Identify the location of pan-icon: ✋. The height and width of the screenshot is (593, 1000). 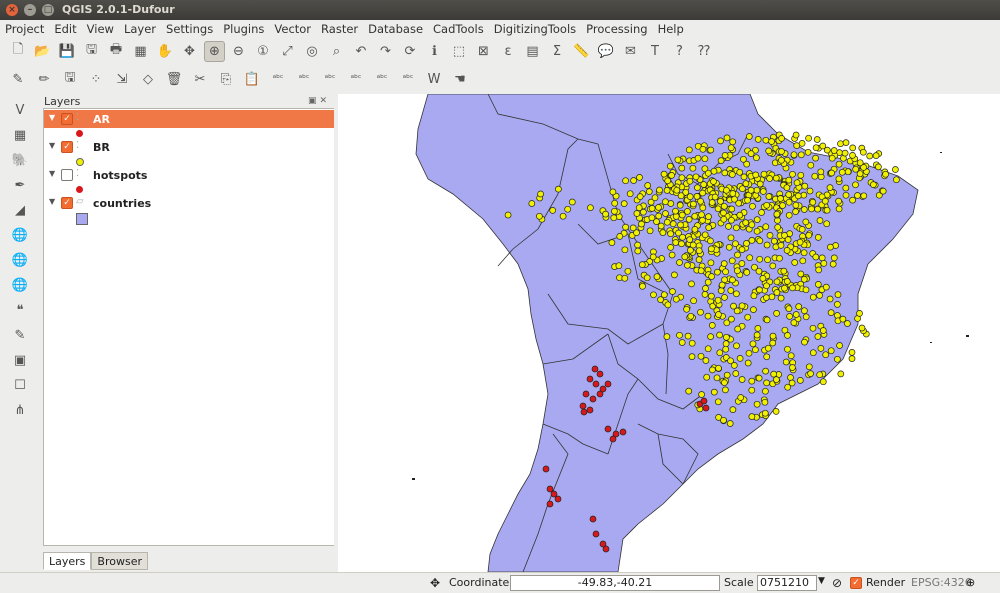
(165, 51).